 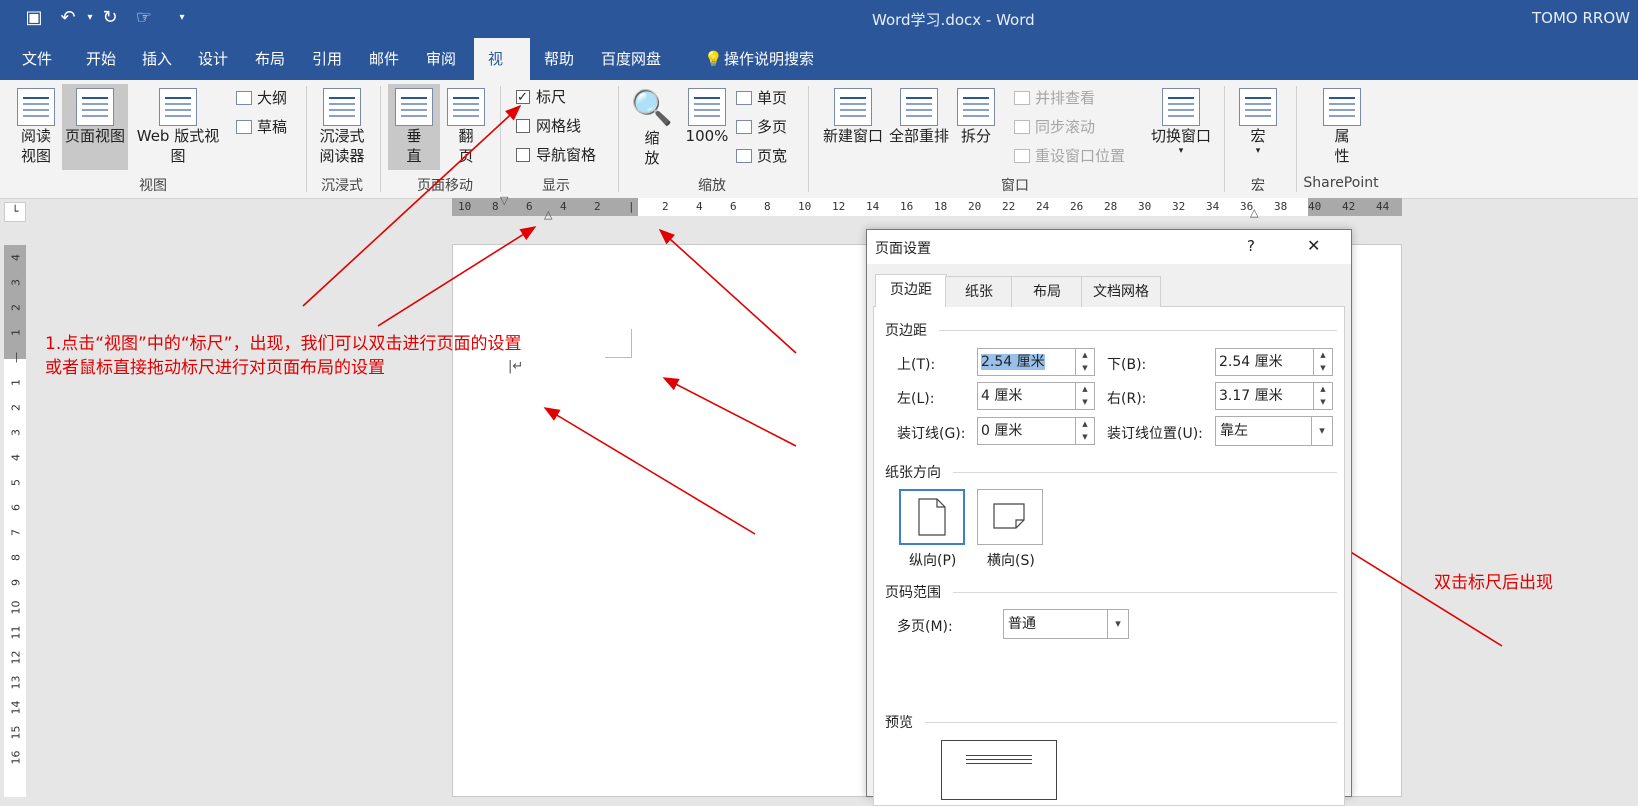 What do you see at coordinates (283, 344) in the screenshot?
I see `annotation-note-line1: 1.点击“视图”中的“标尺”，出现，我们可以双击进行页面的设置` at bounding box center [283, 344].